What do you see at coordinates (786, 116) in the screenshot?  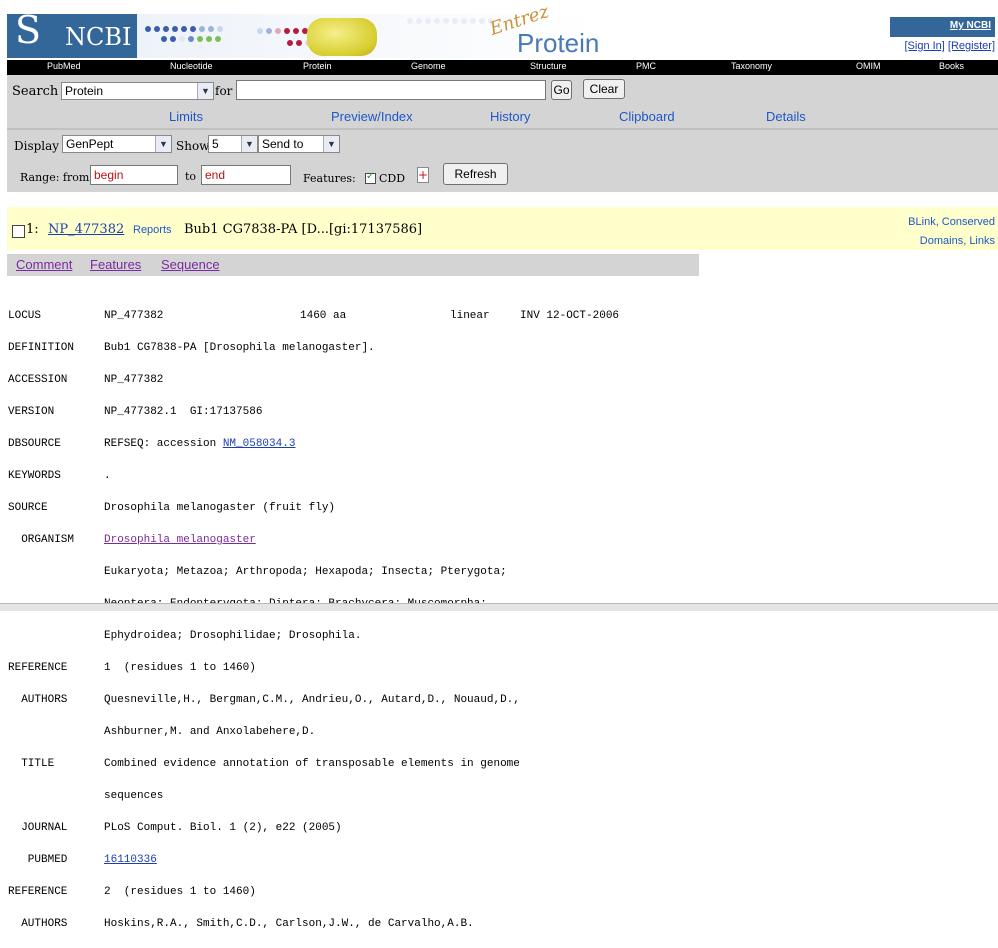 I see `tab-details: Details` at bounding box center [786, 116].